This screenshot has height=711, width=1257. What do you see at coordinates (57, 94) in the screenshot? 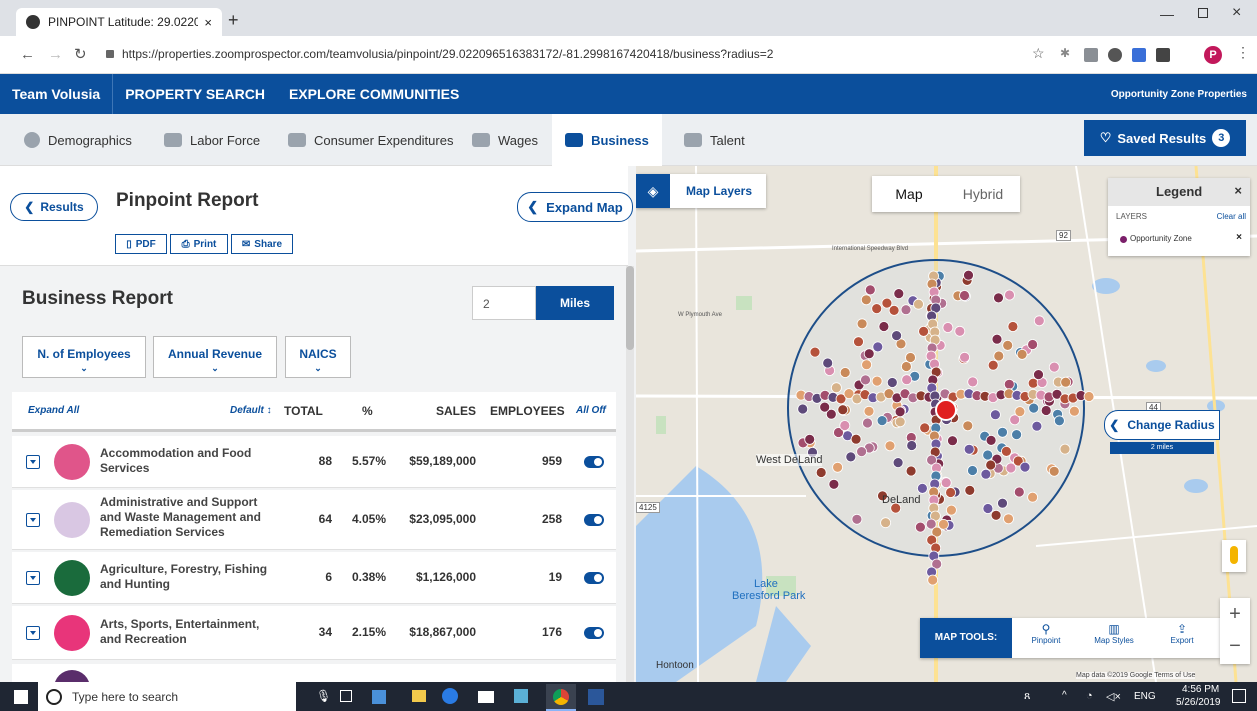
I see `brand-link: Team Volusia` at bounding box center [57, 94].